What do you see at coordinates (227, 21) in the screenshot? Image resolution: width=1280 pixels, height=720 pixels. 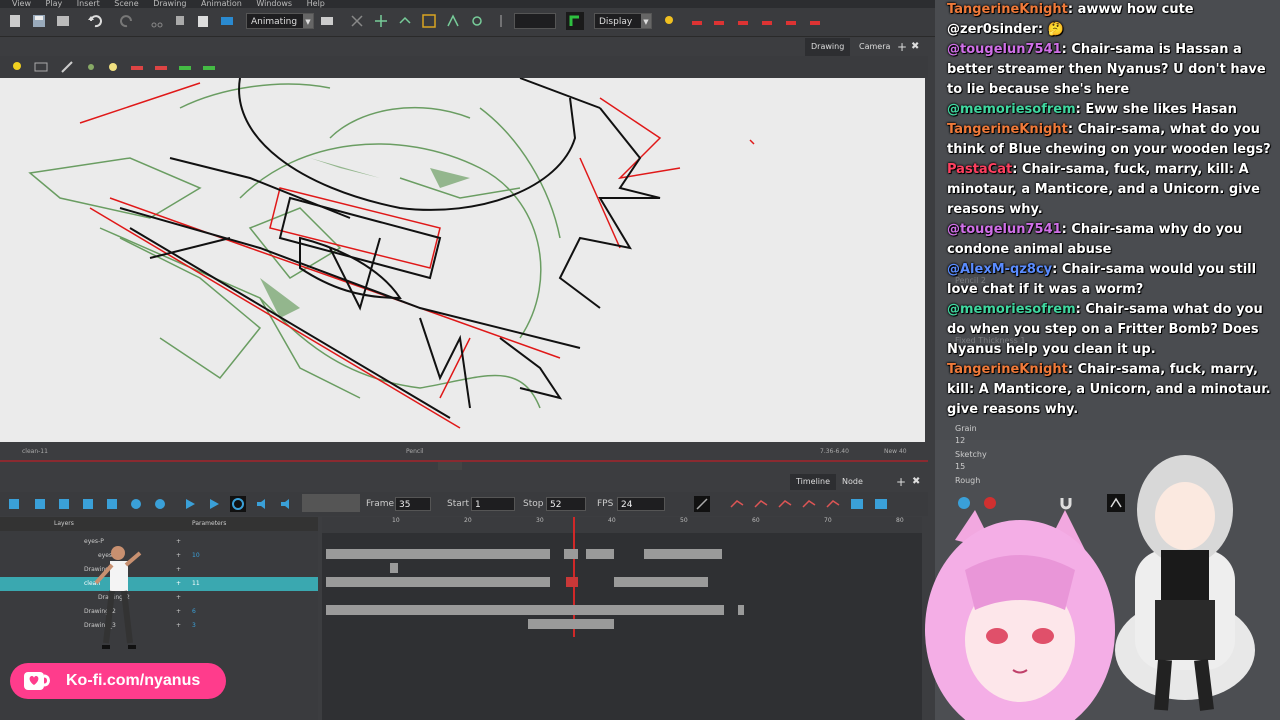 I see `palette-icon` at bounding box center [227, 21].